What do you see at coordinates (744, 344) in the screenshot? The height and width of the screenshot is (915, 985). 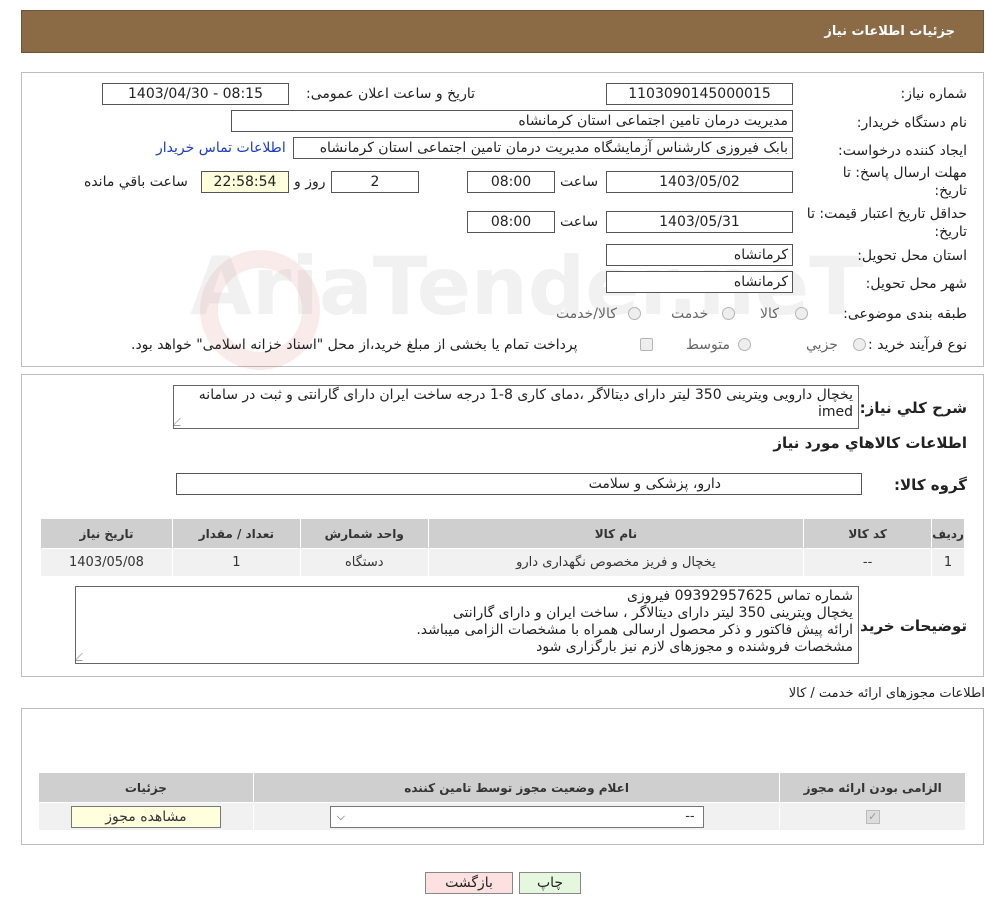 I see `process-radio-medium` at bounding box center [744, 344].